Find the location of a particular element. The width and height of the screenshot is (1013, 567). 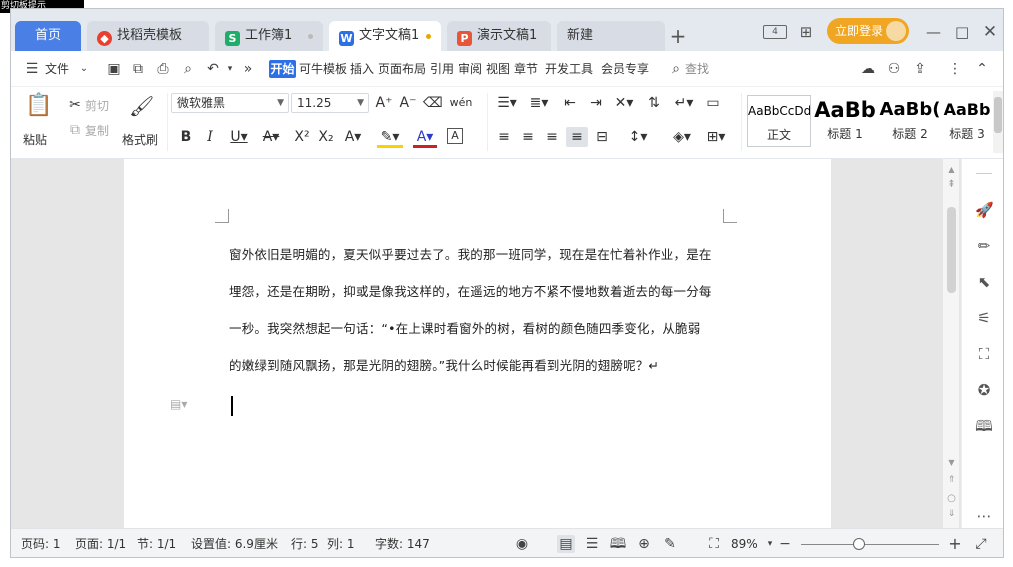

menu-page-layout: 页面布局 is located at coordinates (402, 69).